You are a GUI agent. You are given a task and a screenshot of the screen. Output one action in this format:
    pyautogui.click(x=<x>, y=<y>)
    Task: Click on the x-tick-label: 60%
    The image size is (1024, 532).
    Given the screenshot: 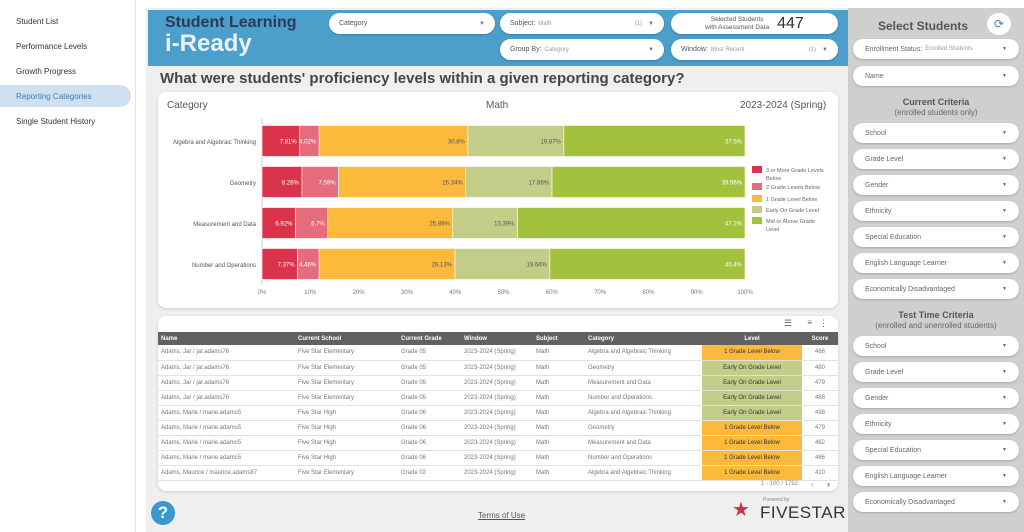 What is the action you would take?
    pyautogui.click(x=552, y=293)
    